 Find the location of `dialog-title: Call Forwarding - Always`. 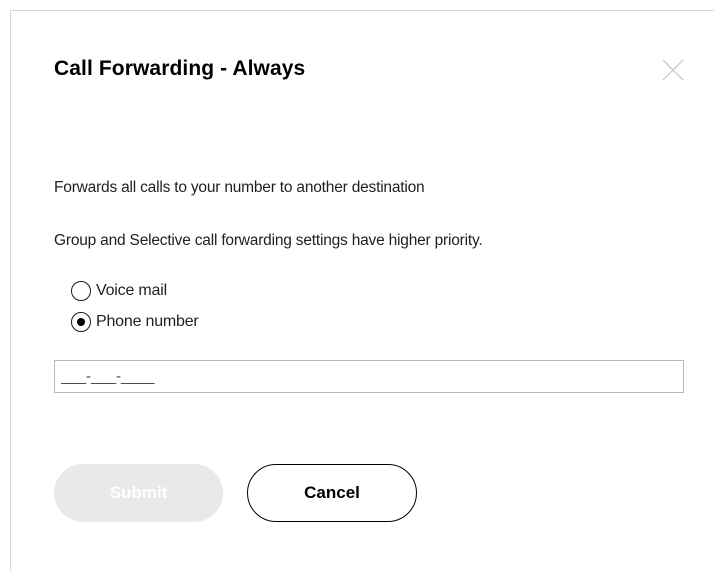

dialog-title: Call Forwarding - Always is located at coordinates (180, 68).